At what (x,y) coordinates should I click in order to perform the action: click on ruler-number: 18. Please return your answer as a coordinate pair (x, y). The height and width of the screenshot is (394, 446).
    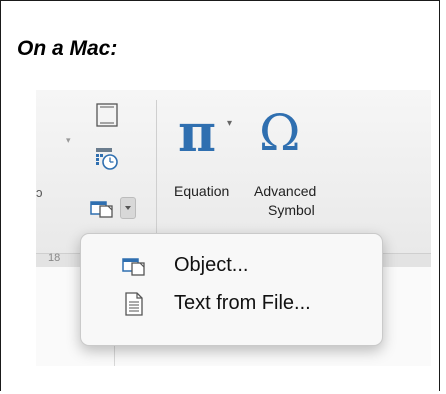
    Looking at the image, I should click on (54, 258).